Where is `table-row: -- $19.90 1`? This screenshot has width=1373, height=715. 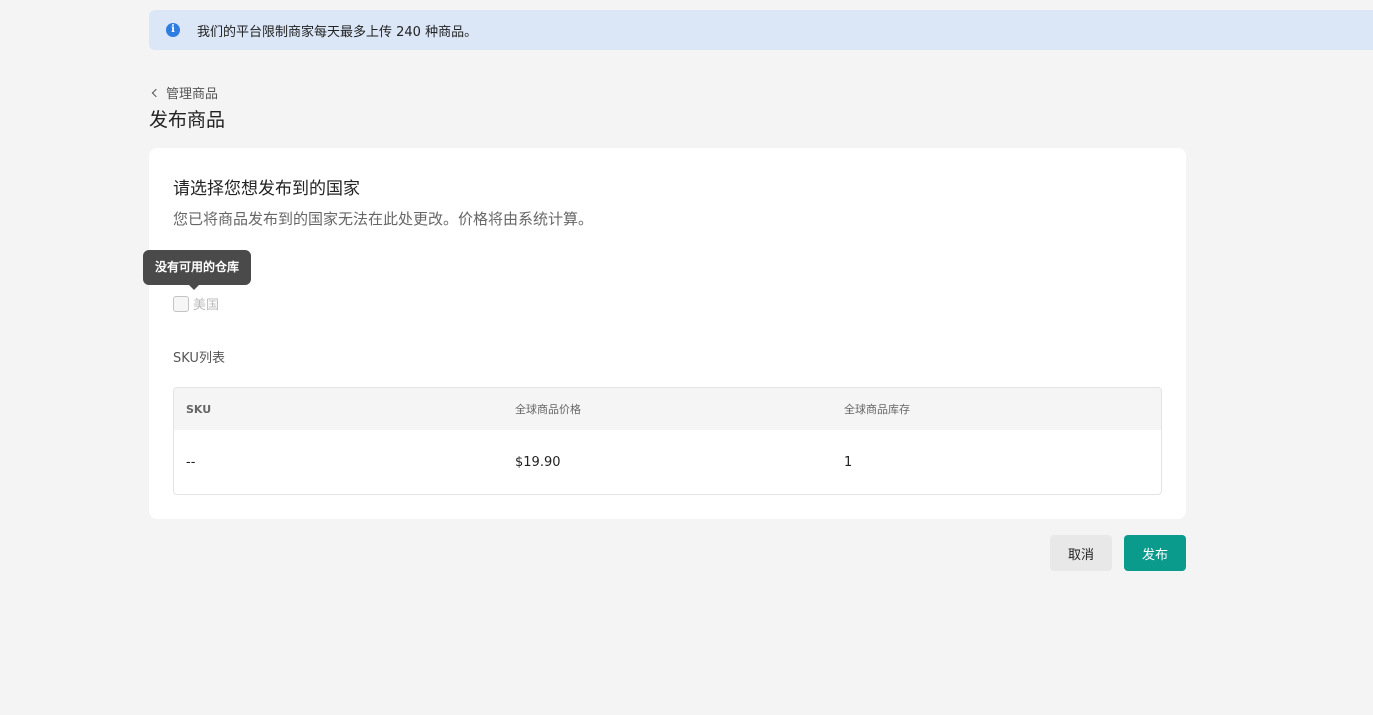
table-row: -- $19.90 1 is located at coordinates (667, 462).